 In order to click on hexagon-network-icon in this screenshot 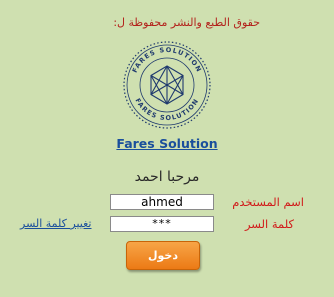, I will do `click(167, 85)`.